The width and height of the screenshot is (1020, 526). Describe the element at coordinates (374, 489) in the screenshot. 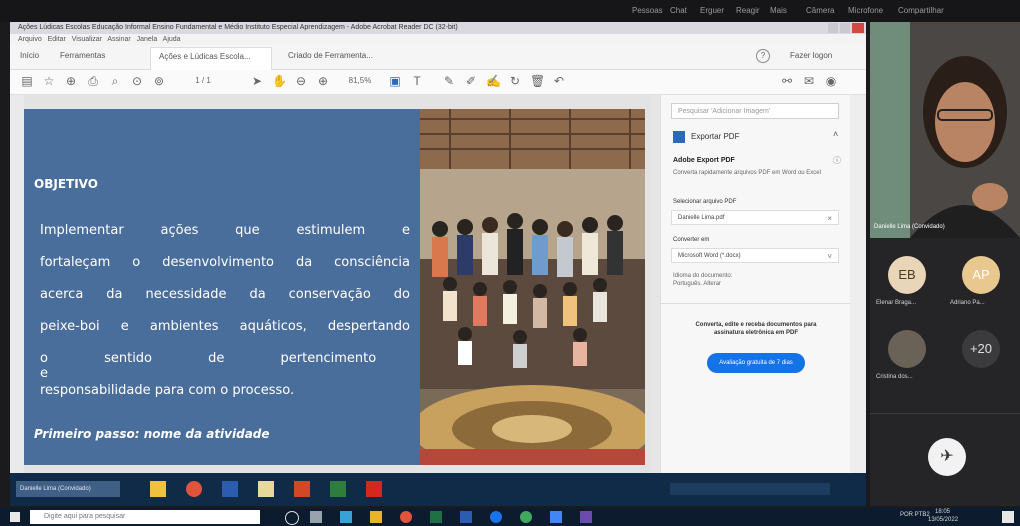

I see `acrobat-icon` at that location.